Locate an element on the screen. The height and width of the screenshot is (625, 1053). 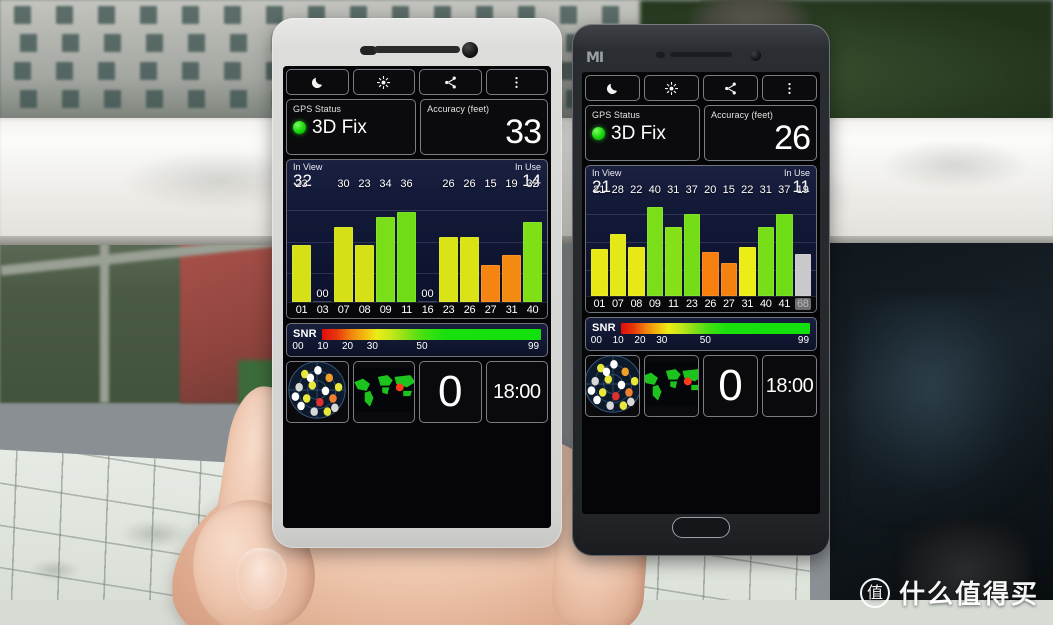
bottom-nav: 0 18:00 is located at coordinates (701, 386).